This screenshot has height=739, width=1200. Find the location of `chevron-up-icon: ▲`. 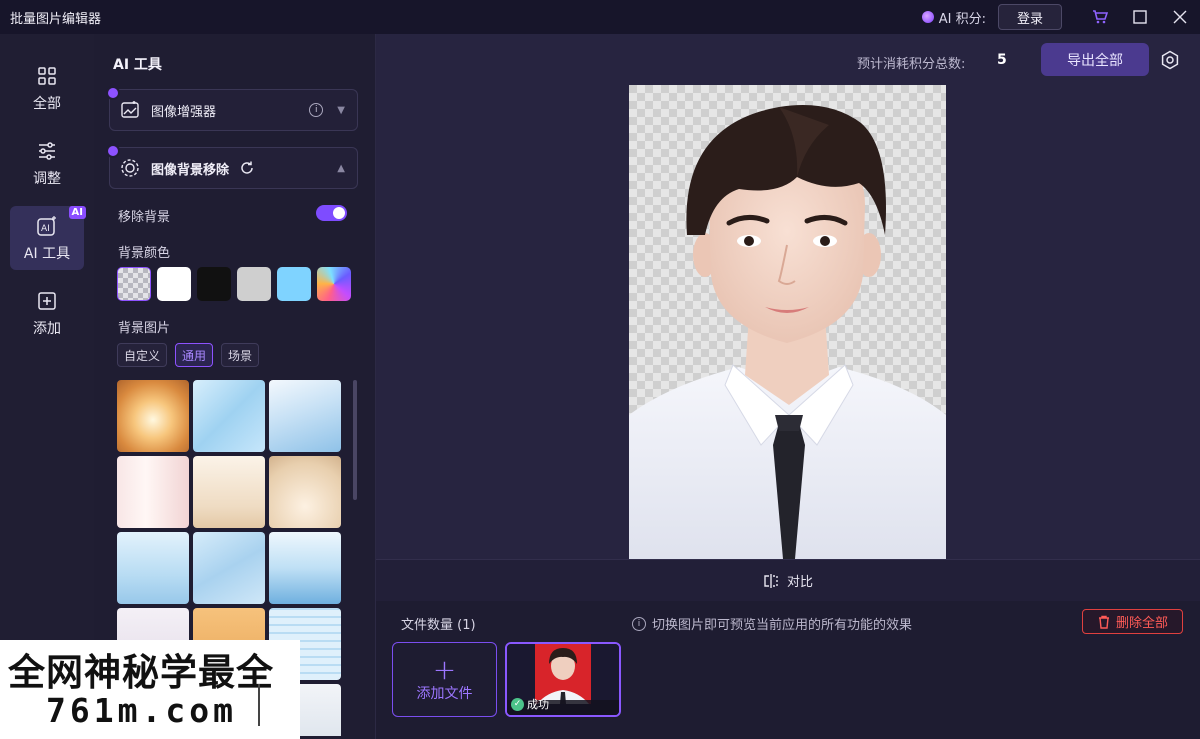

chevron-up-icon: ▲ is located at coordinates (341, 168).